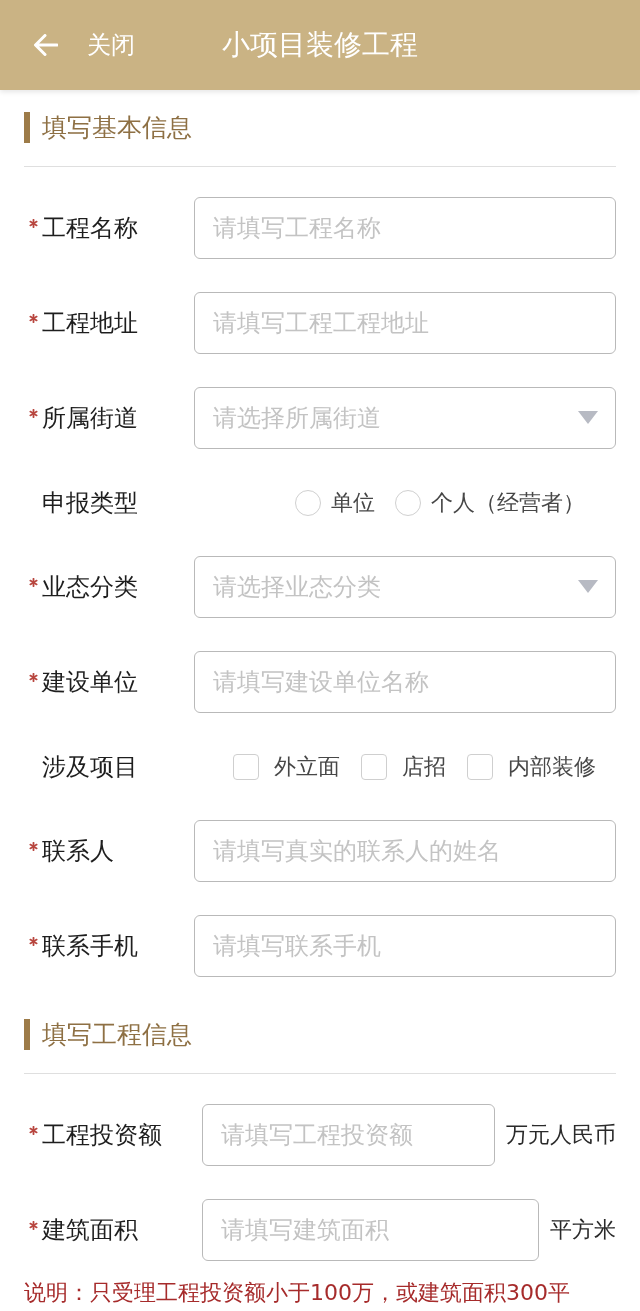  Describe the element at coordinates (552, 766) in the screenshot. I see `checkbox-label: 内部装修` at that location.